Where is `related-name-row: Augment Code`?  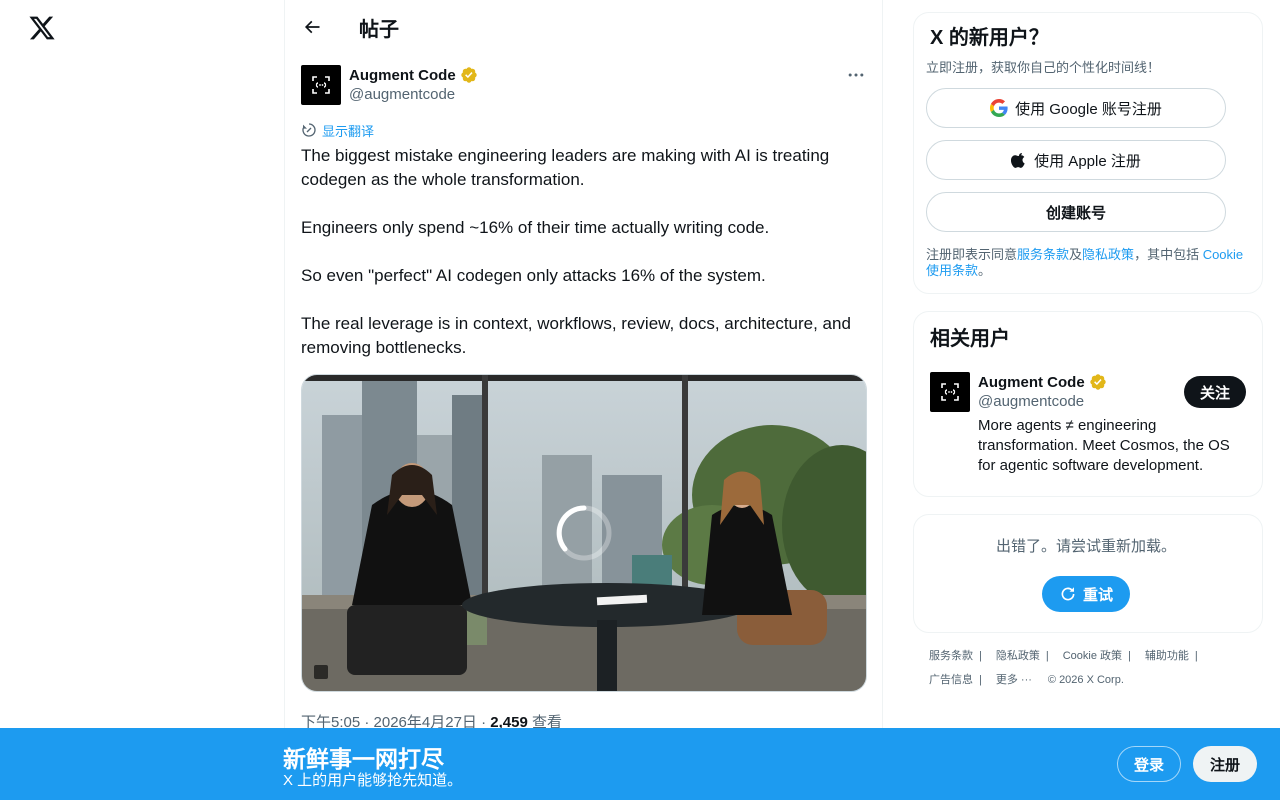 related-name-row: Augment Code is located at coordinates (1042, 382).